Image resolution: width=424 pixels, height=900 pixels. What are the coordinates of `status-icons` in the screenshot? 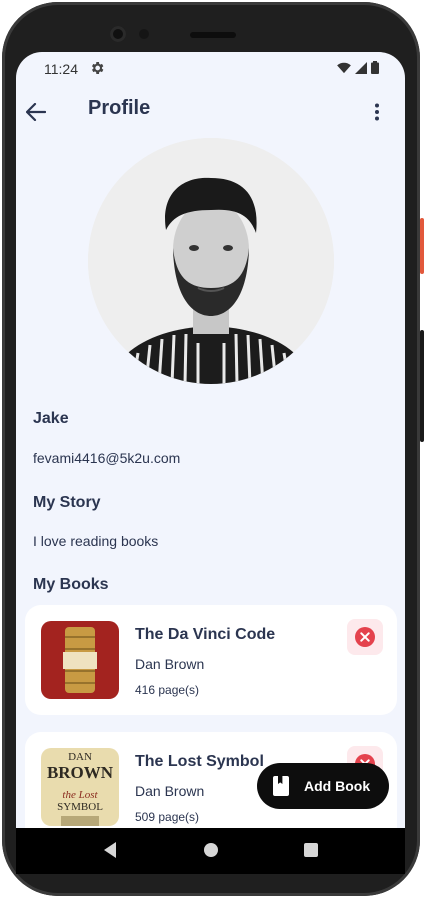 It's located at (358, 67).